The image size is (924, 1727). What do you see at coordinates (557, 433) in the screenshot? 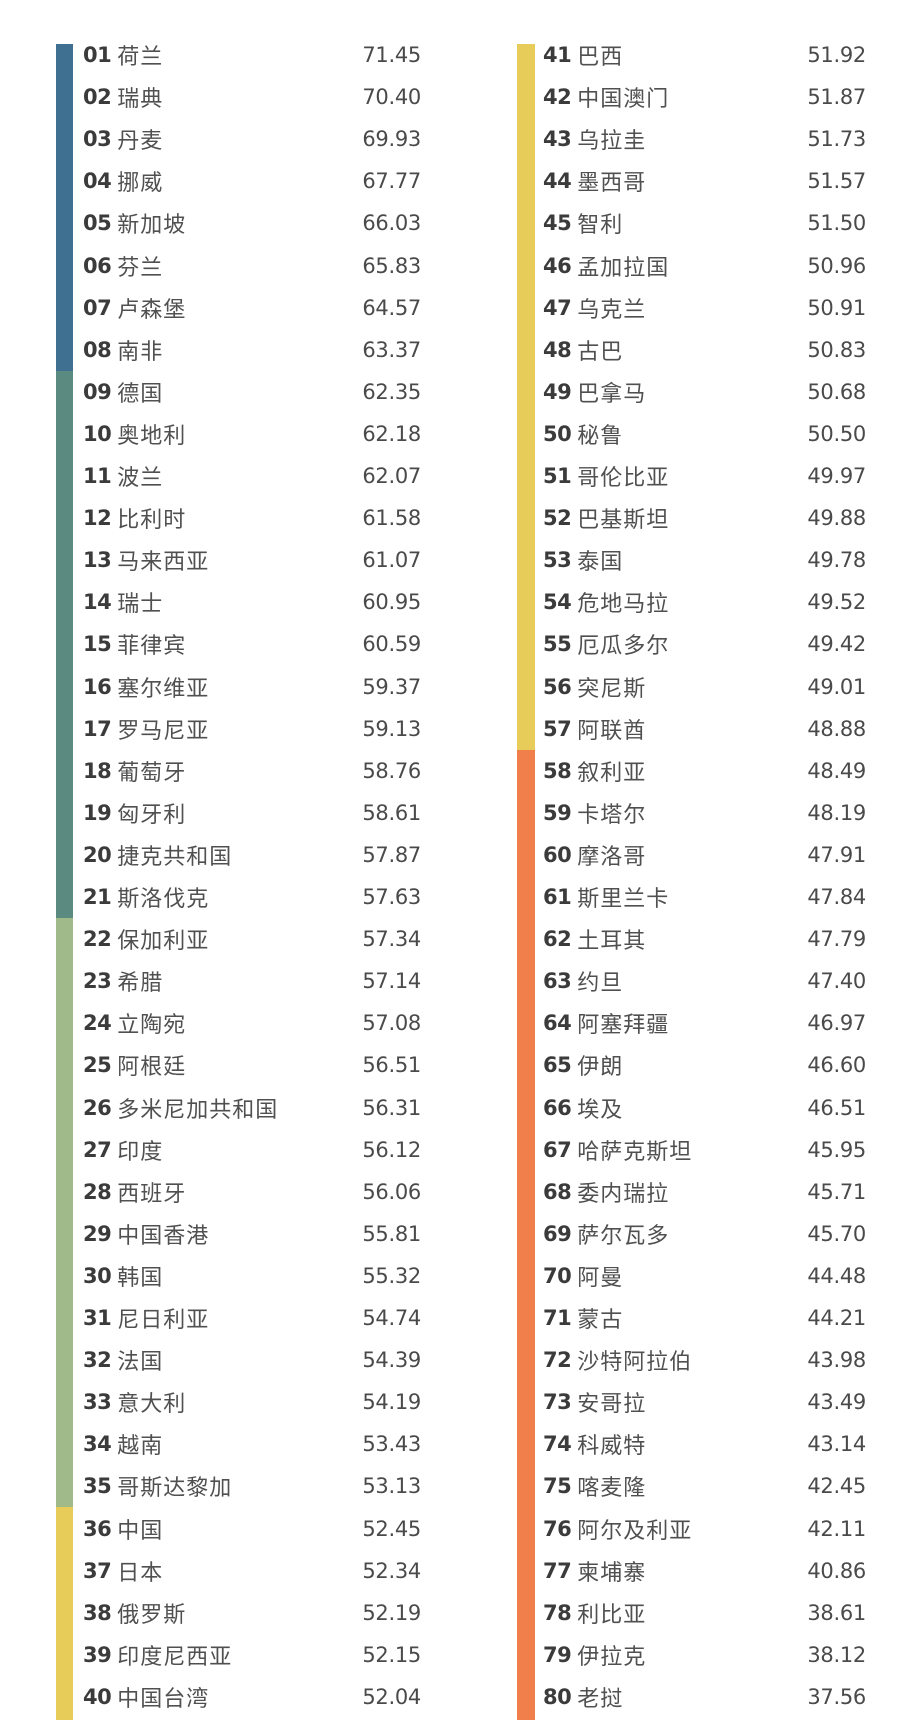
I see `rank-number: 50` at bounding box center [557, 433].